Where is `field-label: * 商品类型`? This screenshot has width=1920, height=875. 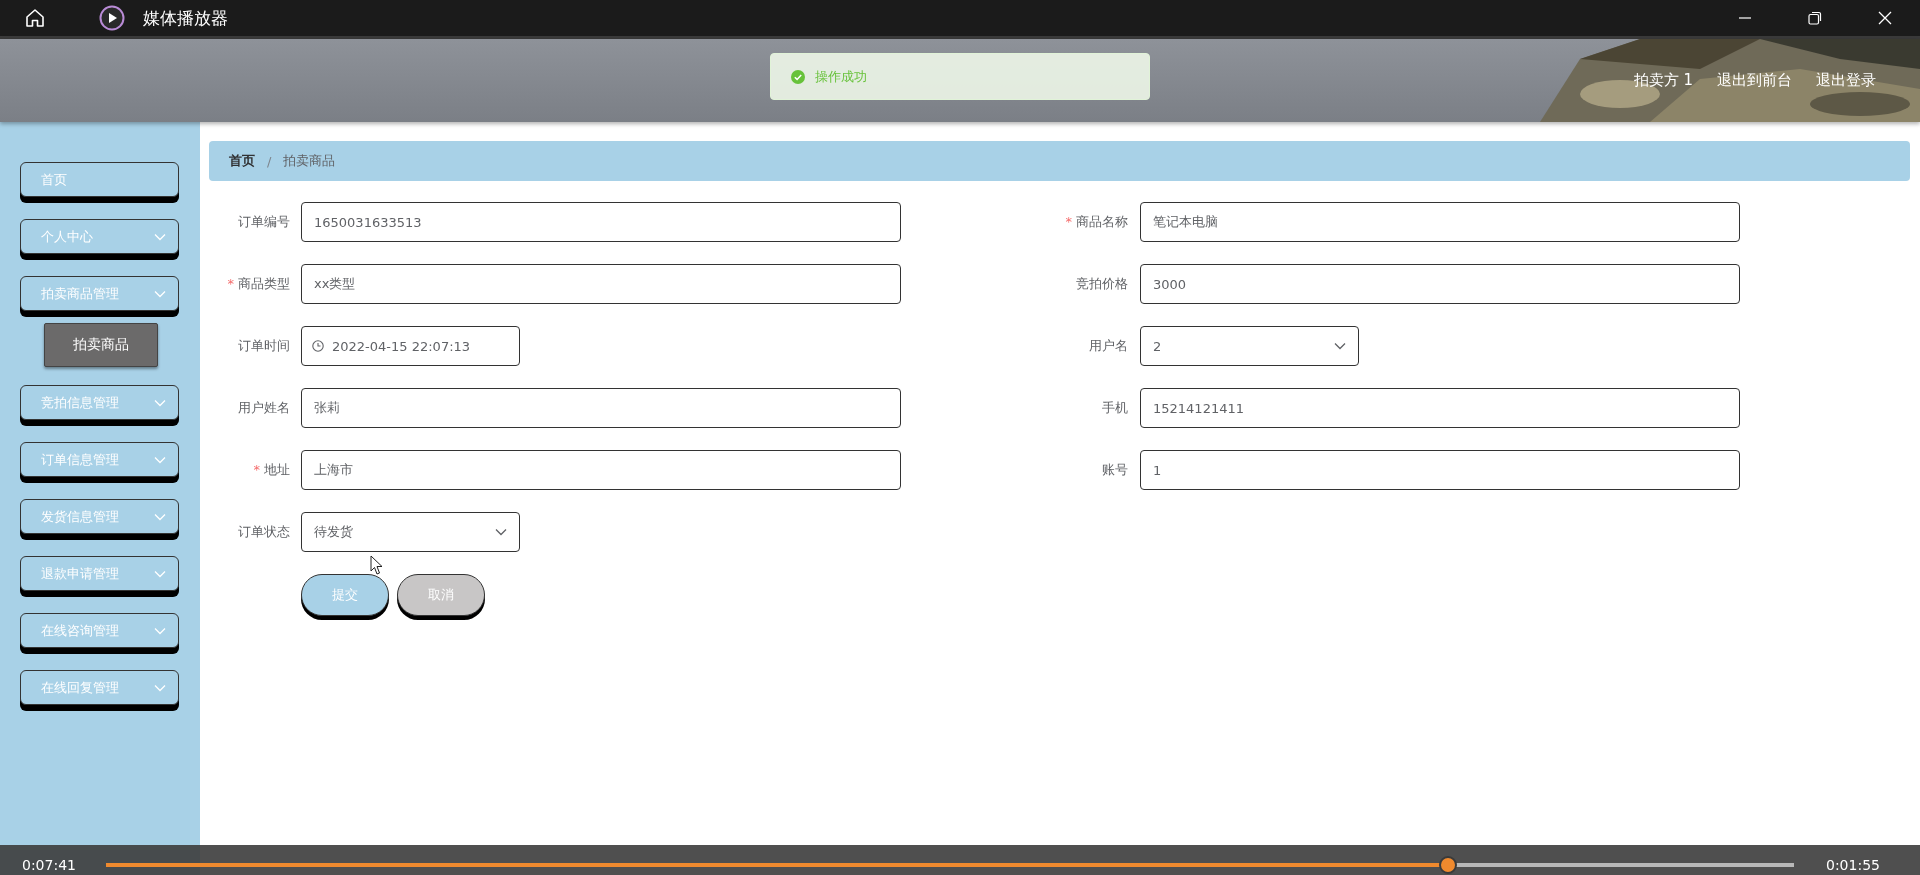 field-label: * 商品类型 is located at coordinates (258, 284).